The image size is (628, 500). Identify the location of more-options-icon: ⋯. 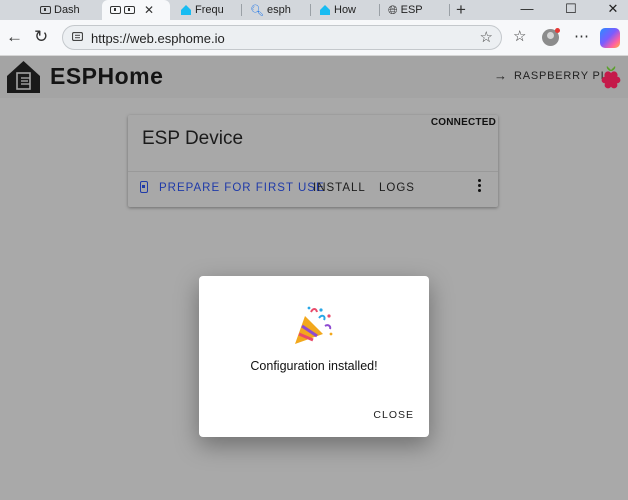
(581, 37).